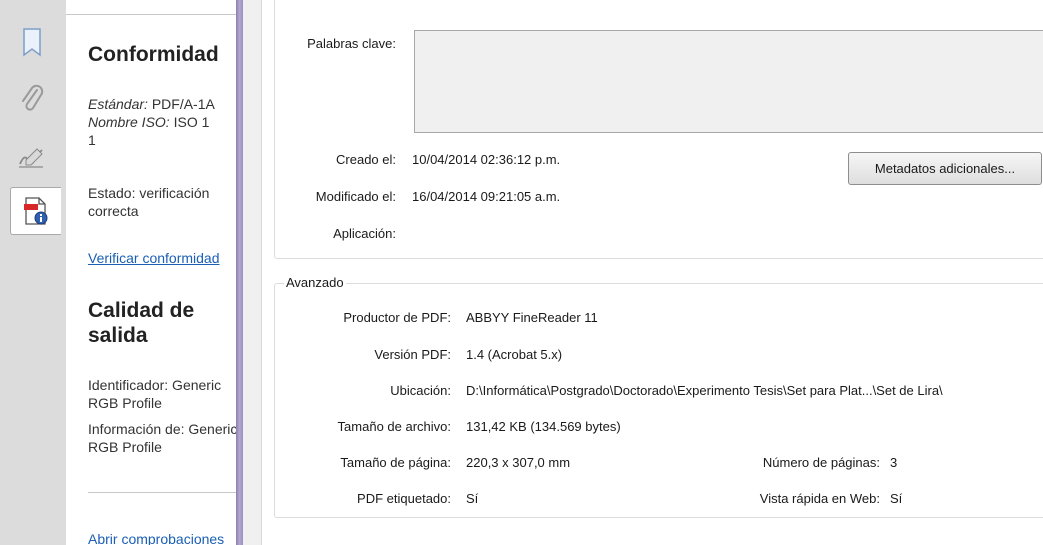  I want to click on page-count-label: Número de páginas:, so click(821, 462).